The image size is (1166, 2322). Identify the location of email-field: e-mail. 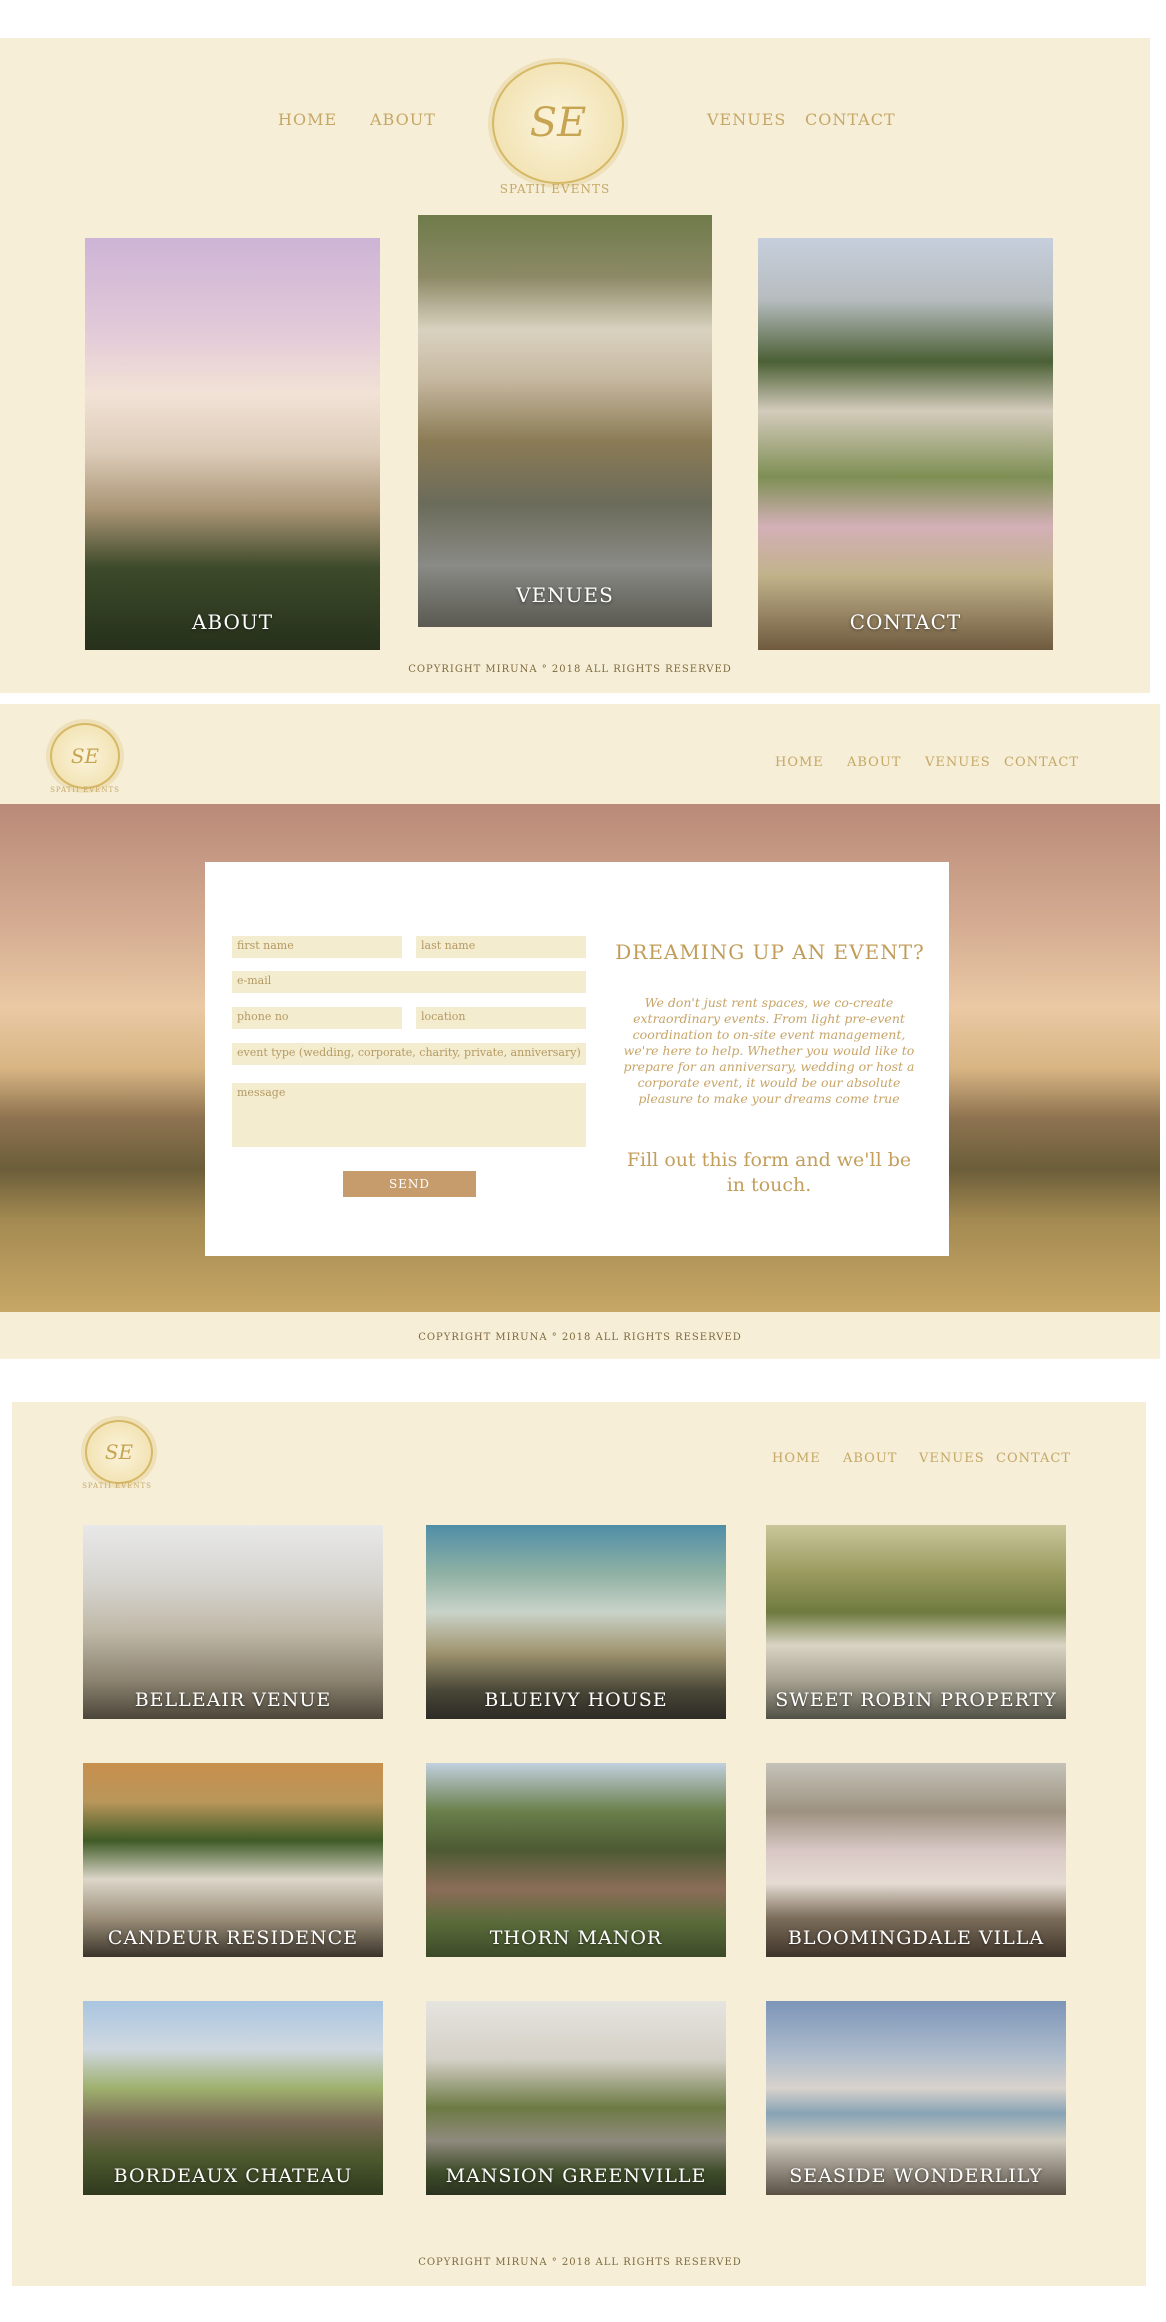
(409, 982).